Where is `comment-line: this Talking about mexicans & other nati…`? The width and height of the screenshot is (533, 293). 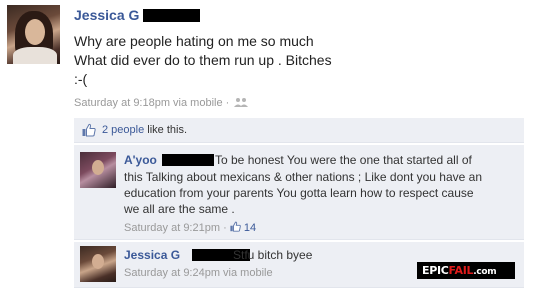
comment-line: this Talking about mexicans & other nati… is located at coordinates (303, 177).